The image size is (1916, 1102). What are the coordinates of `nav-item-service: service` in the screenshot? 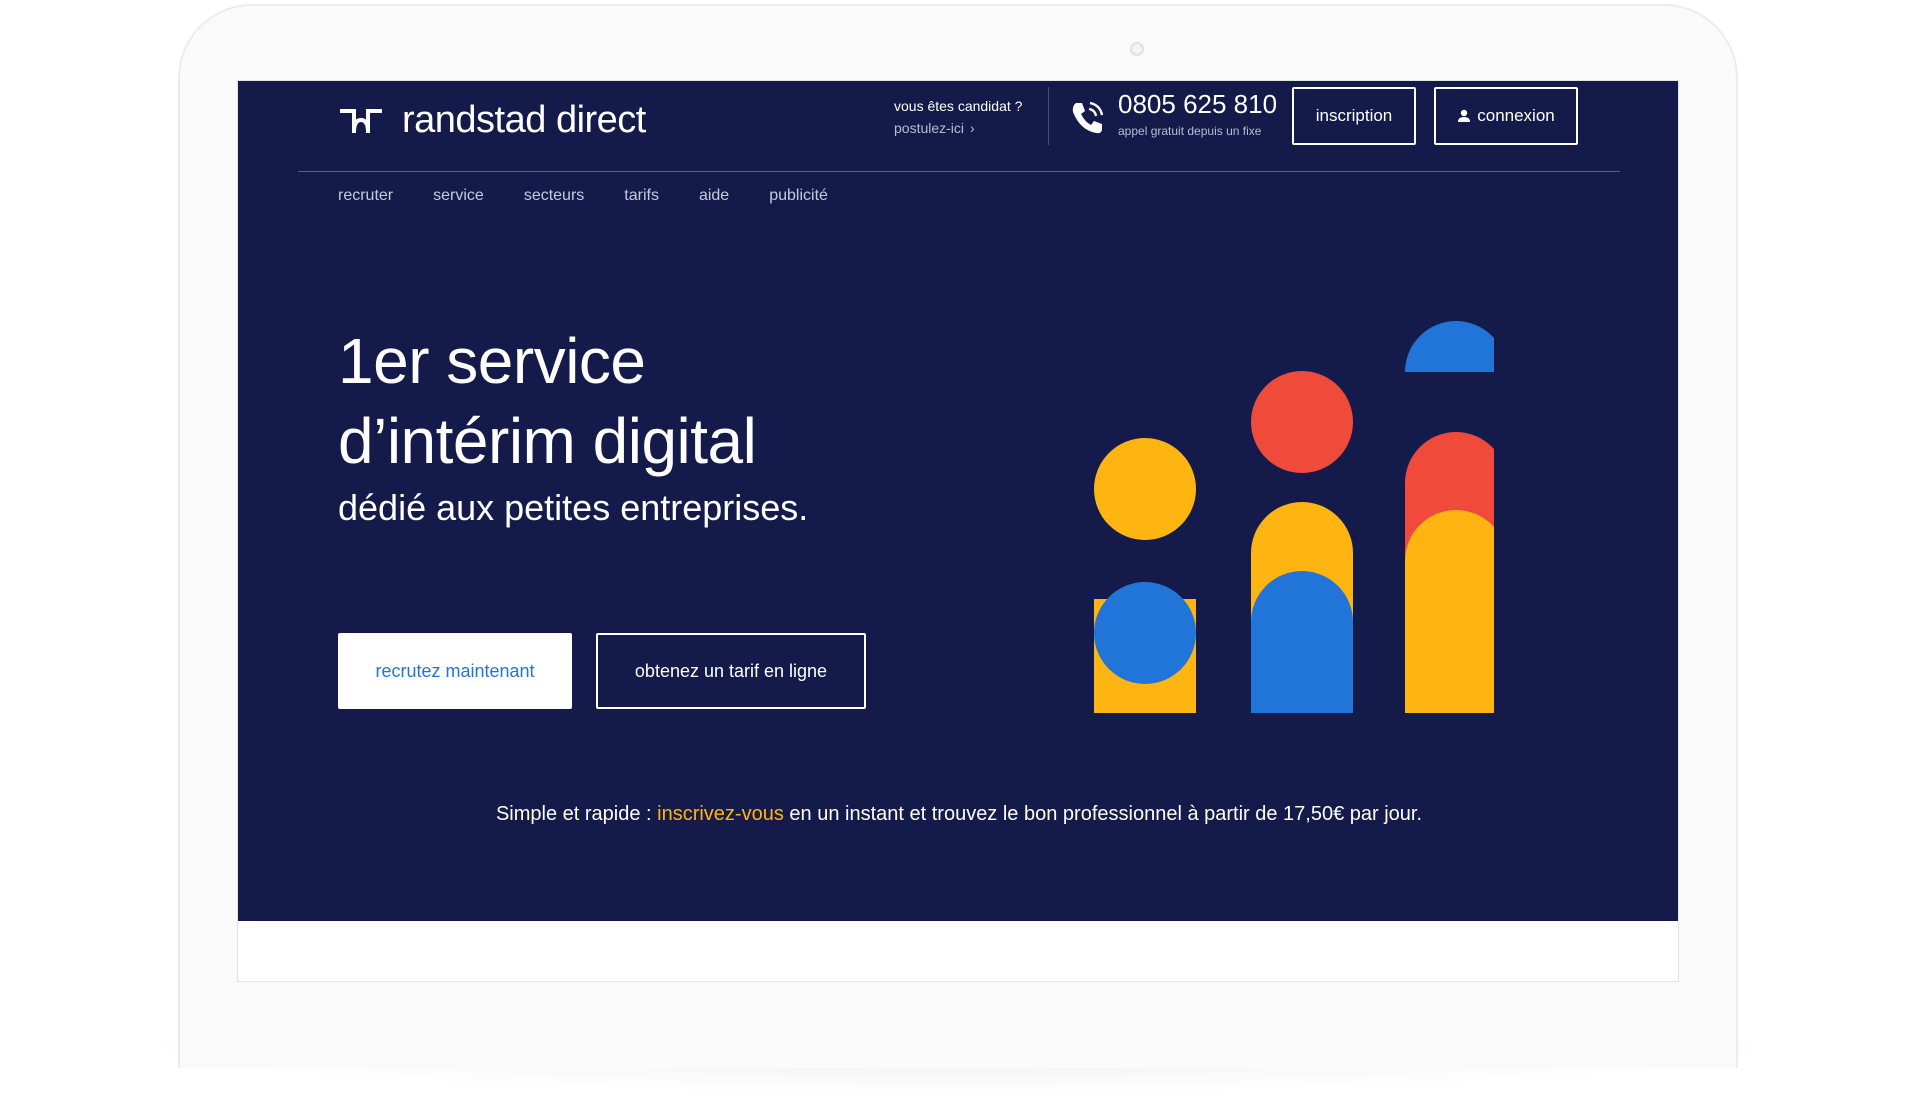 It's located at (458, 196).